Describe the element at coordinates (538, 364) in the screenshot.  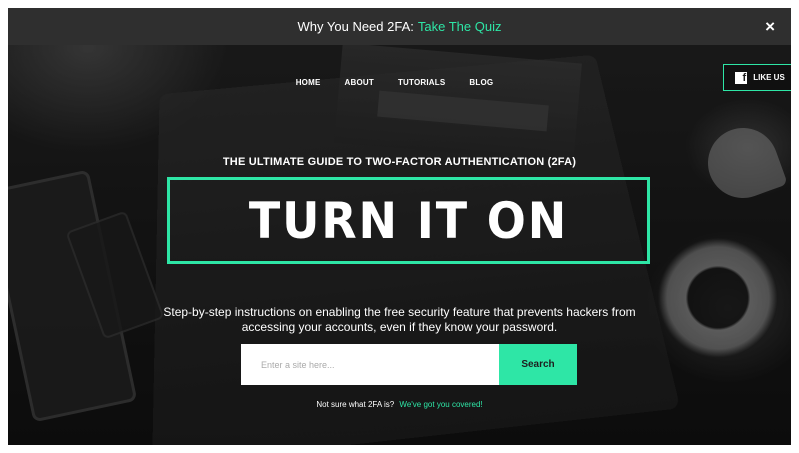
I see `search-button: Search` at that location.